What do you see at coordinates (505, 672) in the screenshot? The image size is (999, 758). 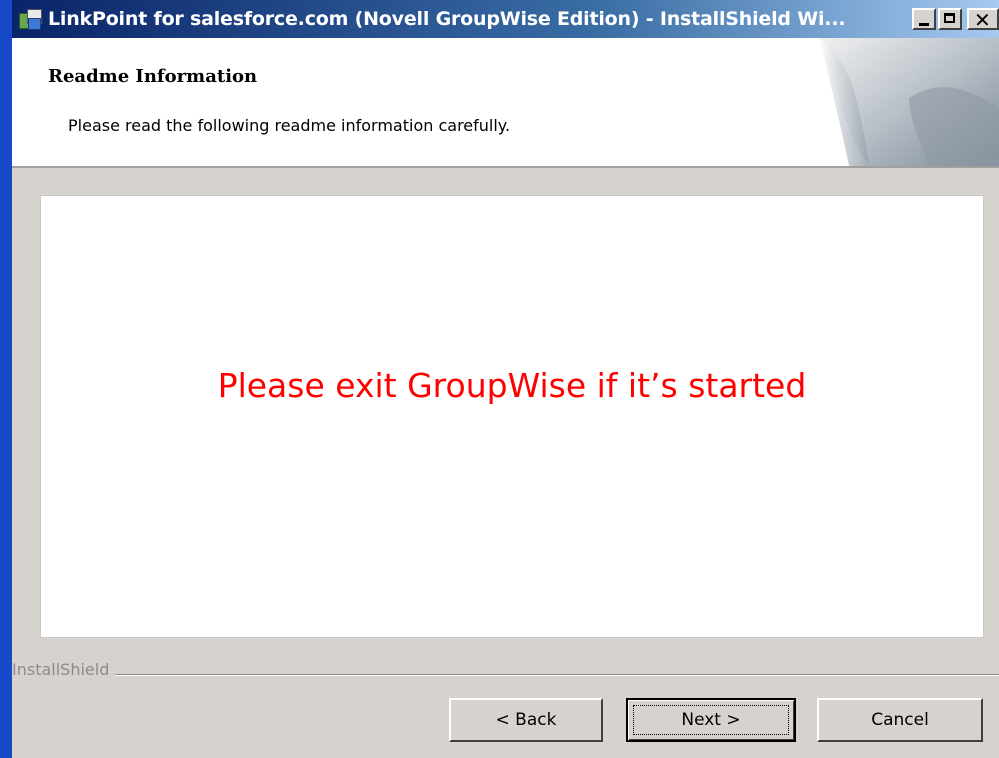 I see `installshield-separator: InstallShield` at bounding box center [505, 672].